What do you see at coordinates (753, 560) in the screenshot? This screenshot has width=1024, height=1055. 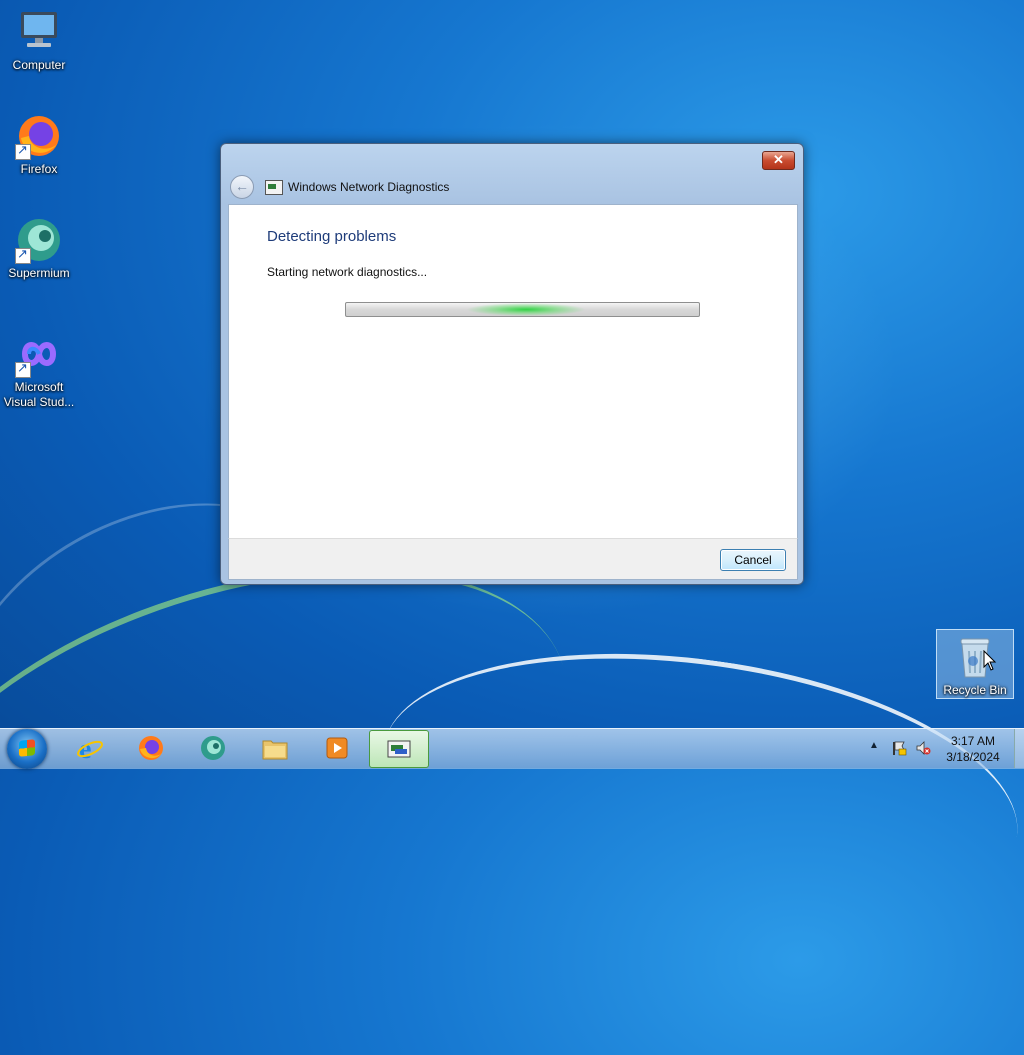 I see `cancel-button: Cancel` at bounding box center [753, 560].